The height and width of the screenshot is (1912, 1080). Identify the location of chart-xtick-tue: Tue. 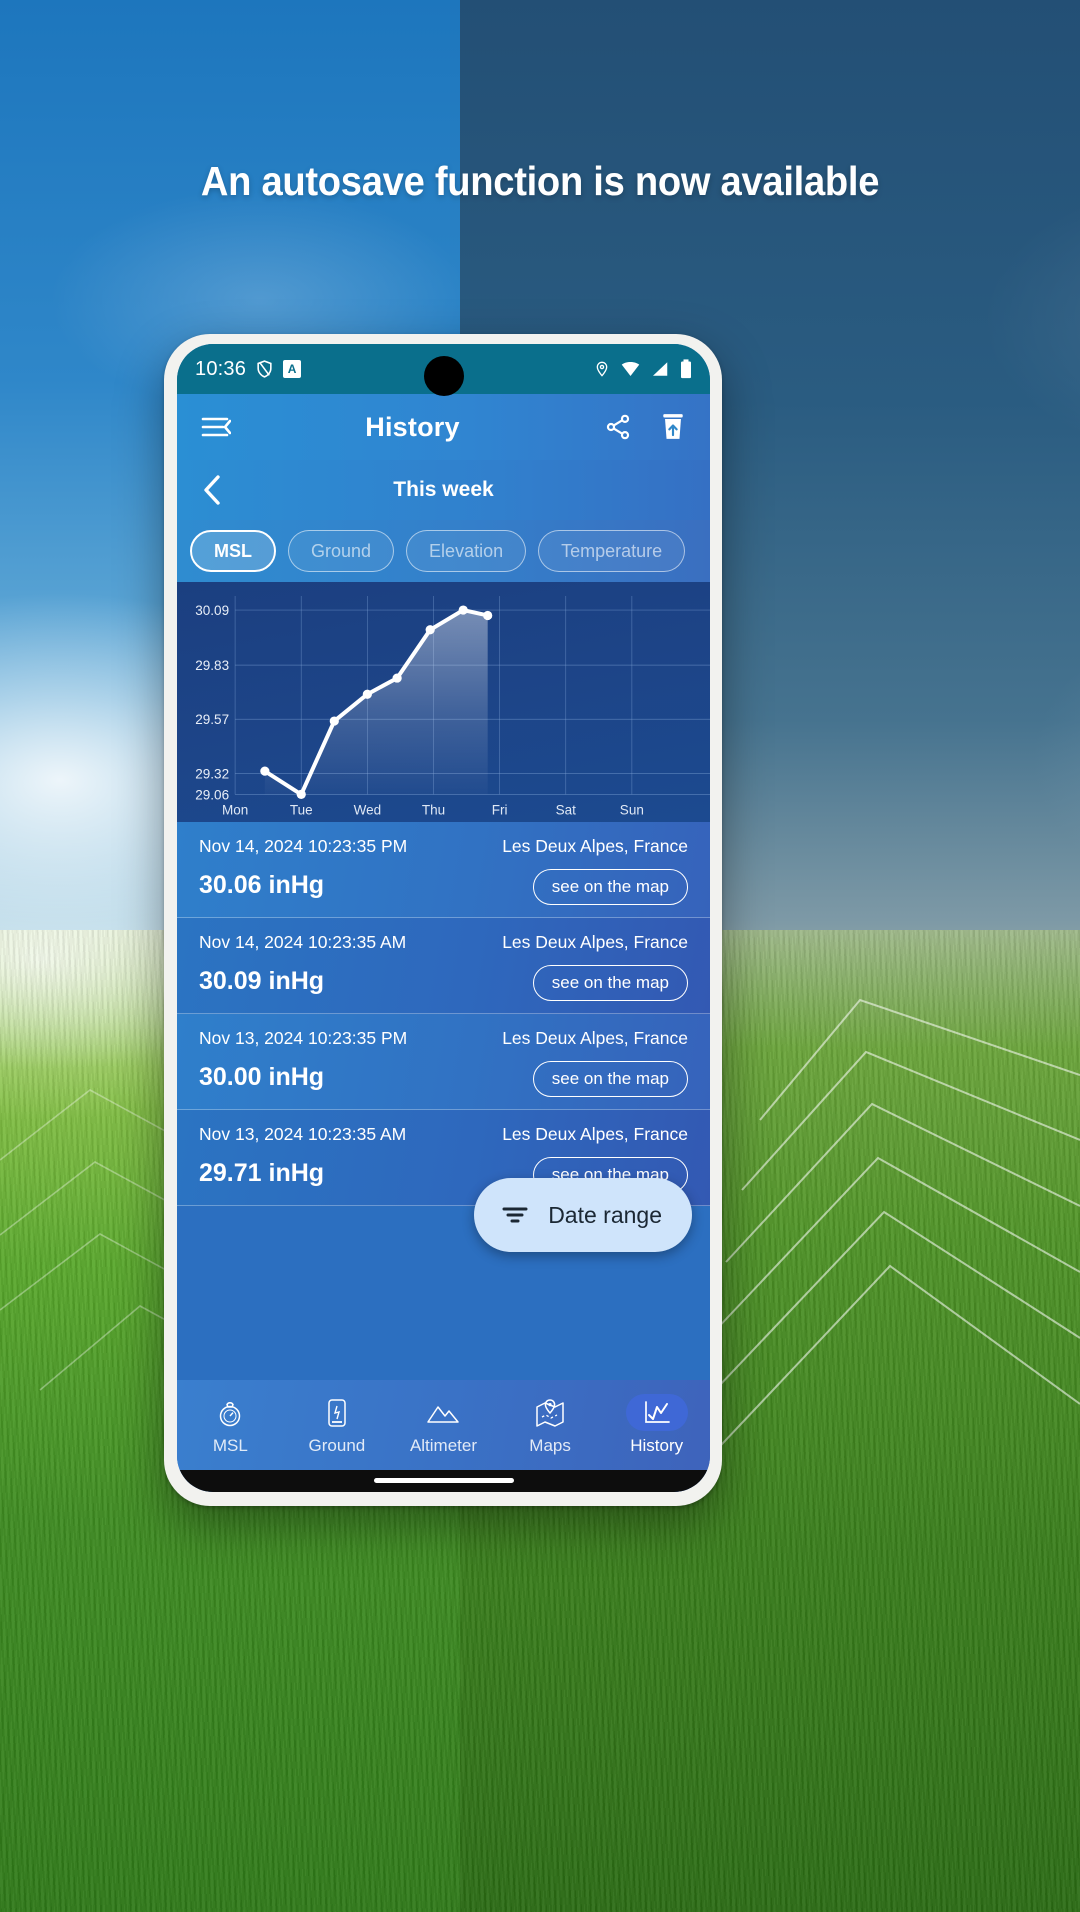
(301, 809).